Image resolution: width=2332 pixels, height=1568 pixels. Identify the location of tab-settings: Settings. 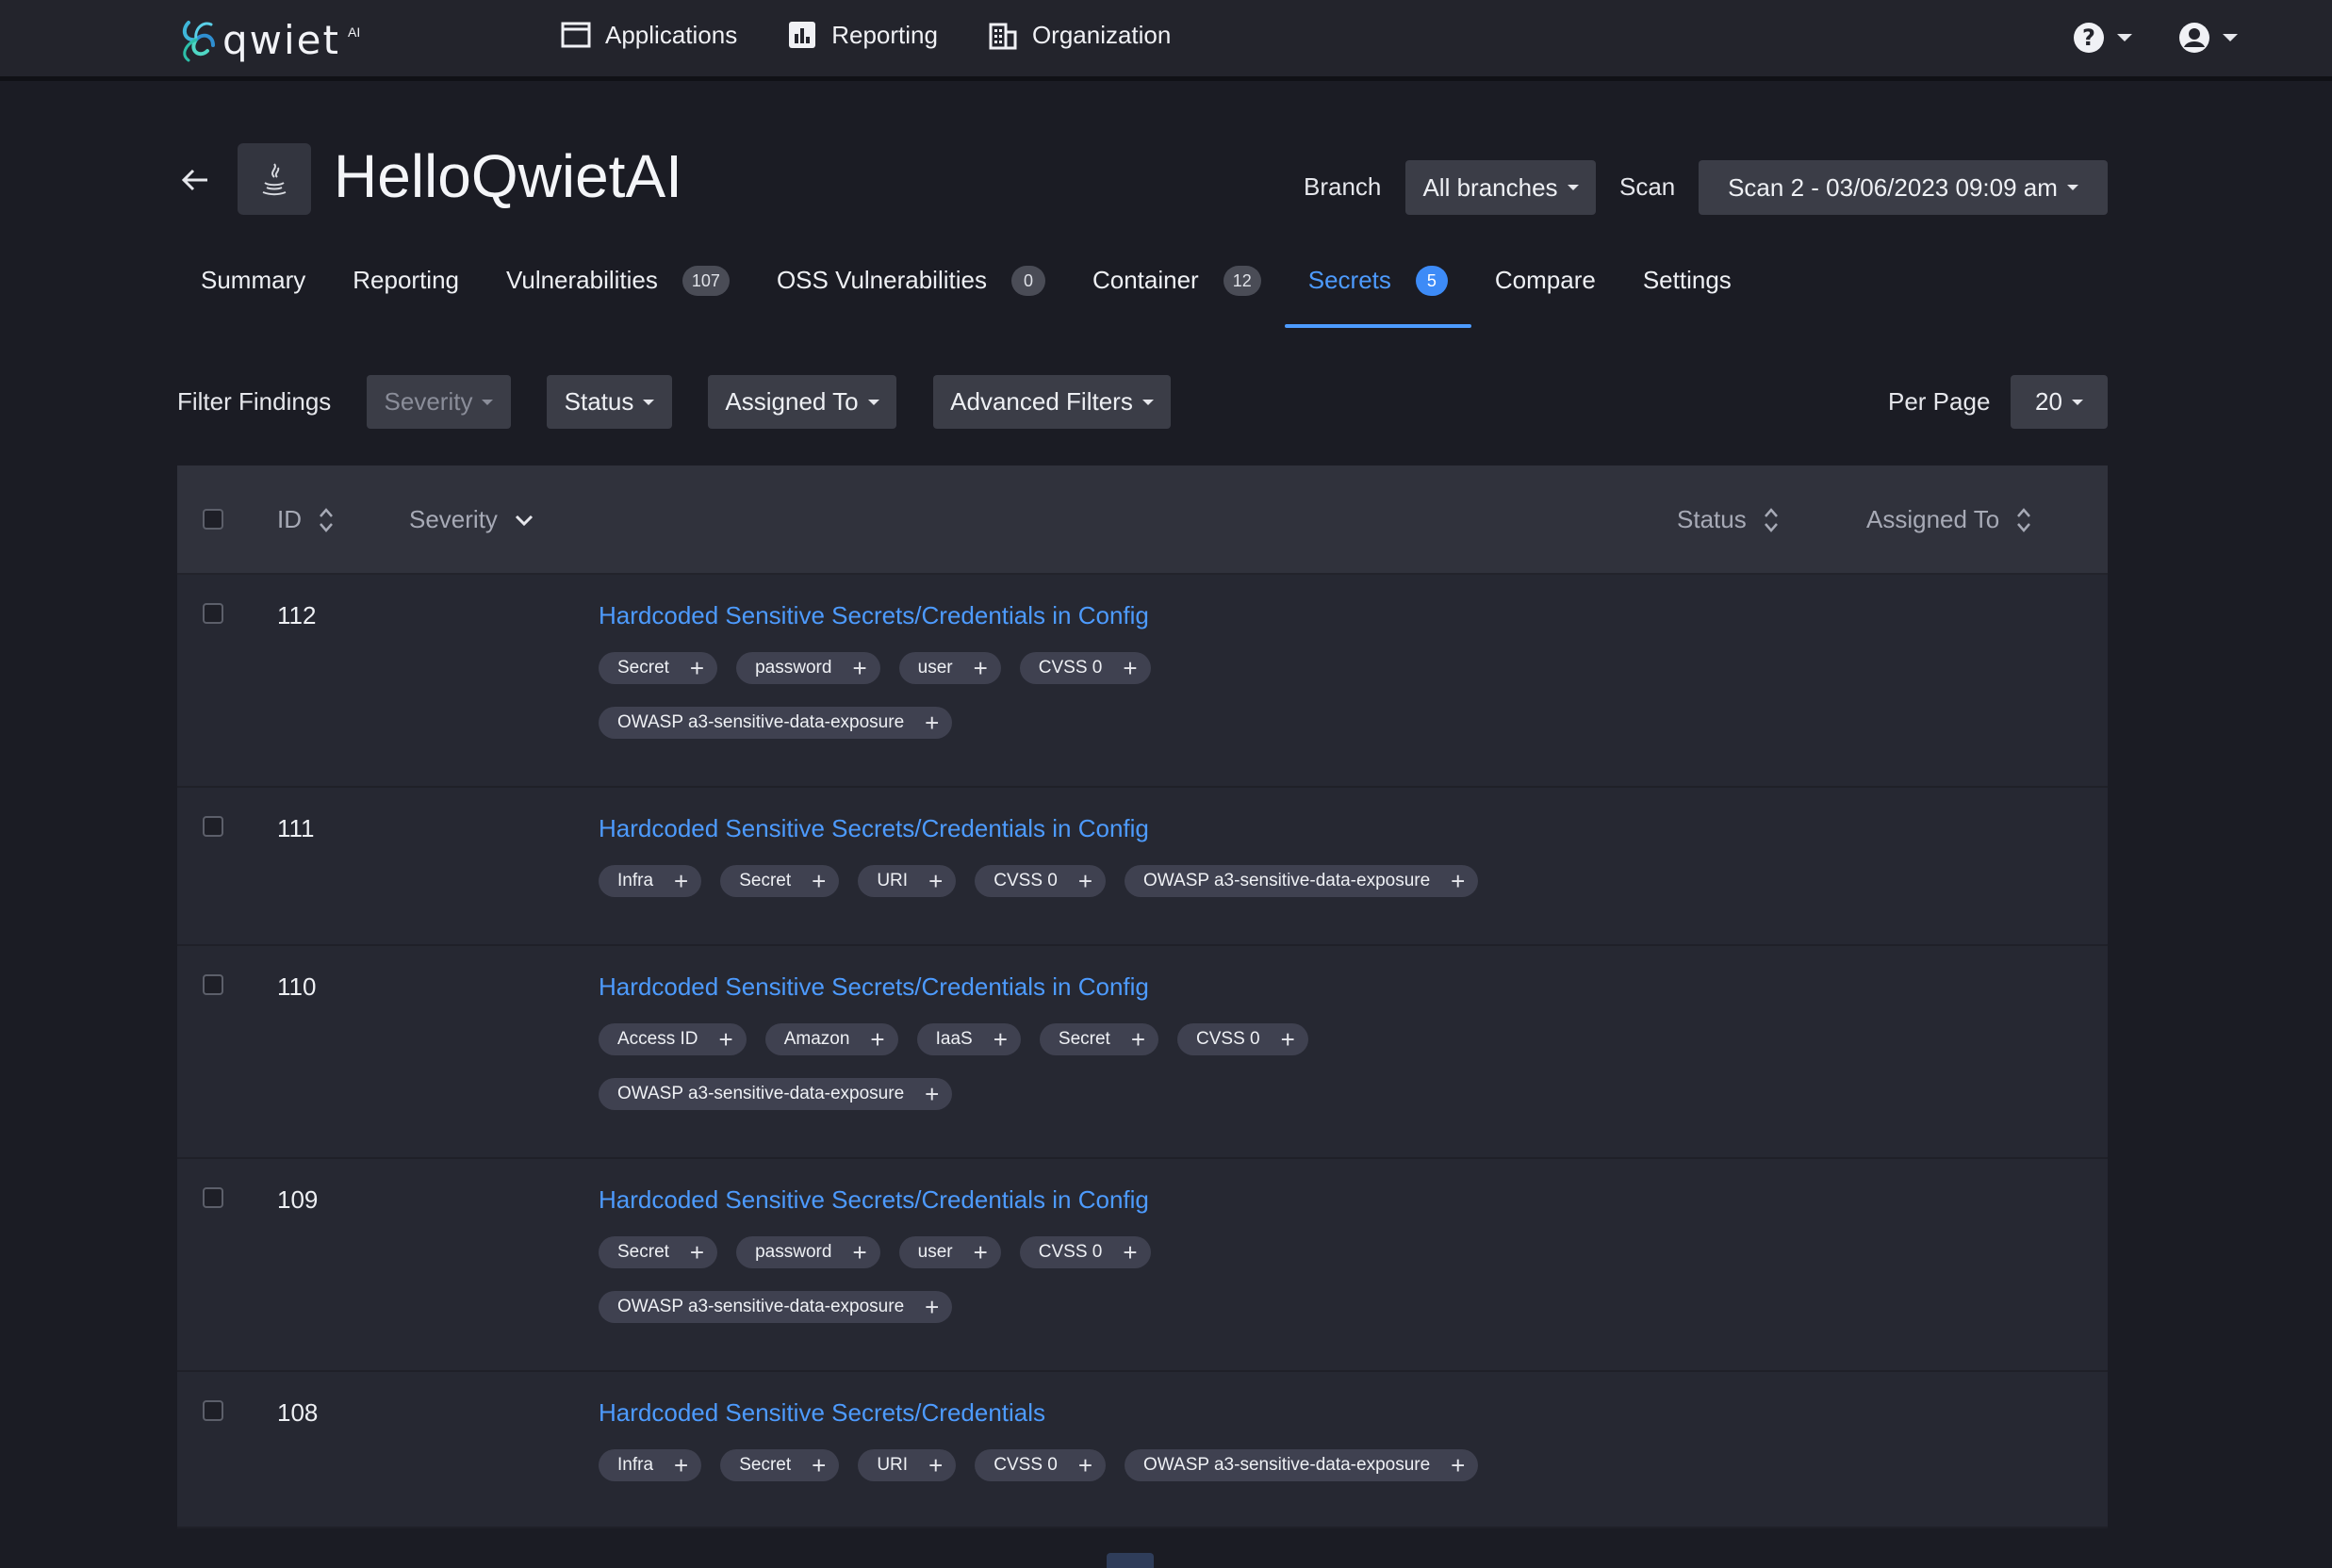
(1687, 289).